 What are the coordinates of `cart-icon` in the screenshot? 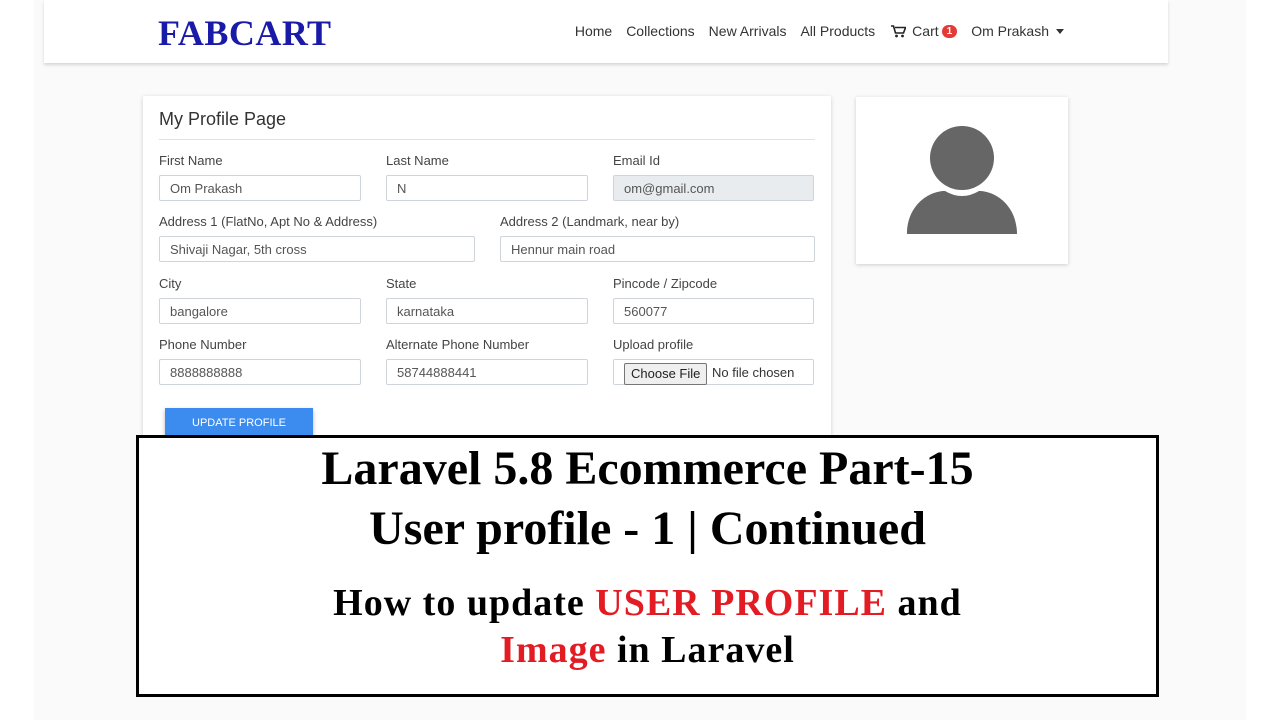 It's located at (899, 30).